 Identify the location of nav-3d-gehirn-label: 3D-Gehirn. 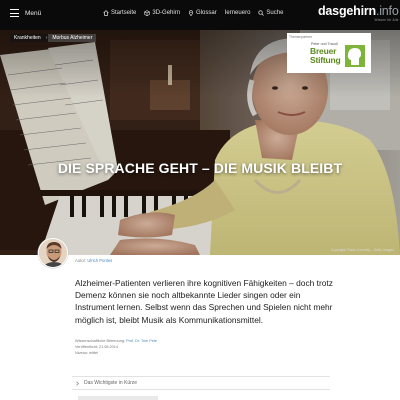
(166, 13).